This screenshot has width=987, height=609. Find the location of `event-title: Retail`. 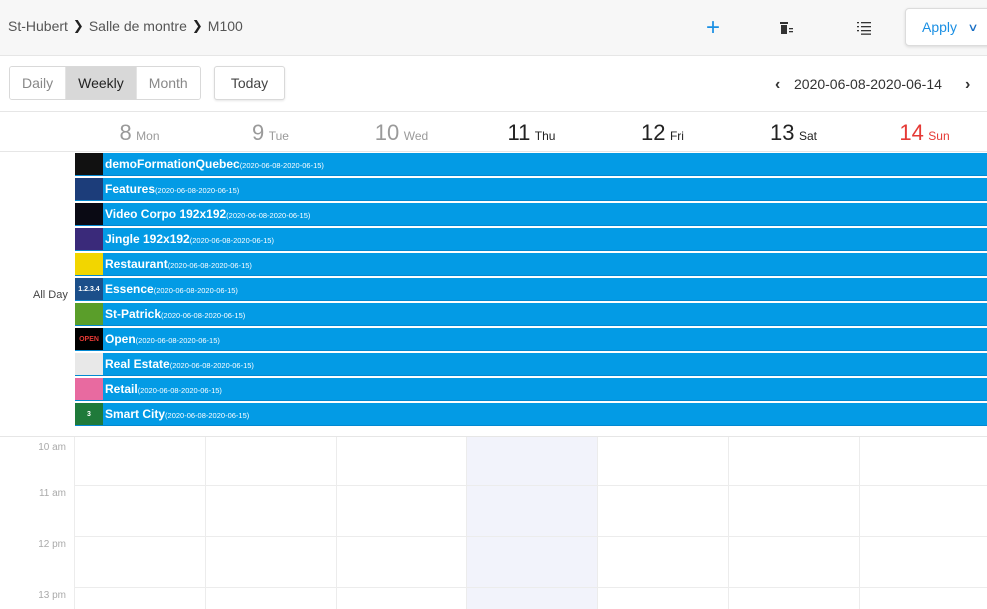

event-title: Retail is located at coordinates (121, 389).